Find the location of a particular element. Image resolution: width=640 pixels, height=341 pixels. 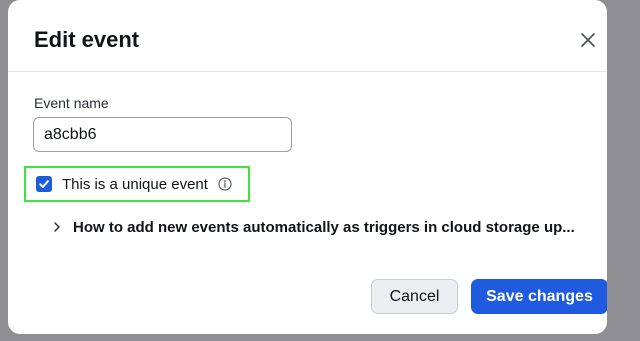

close-button is located at coordinates (588, 40).